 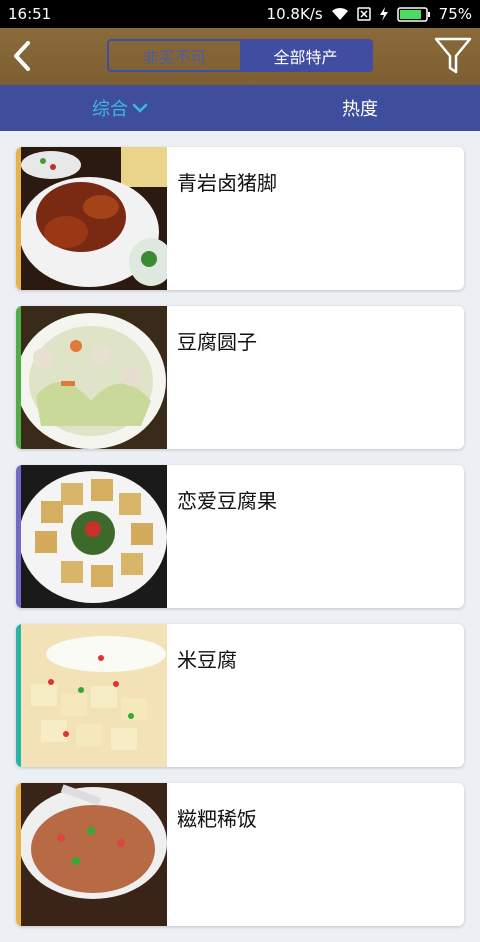 I want to click on network-speed: 10.8K/s, so click(x=294, y=14).